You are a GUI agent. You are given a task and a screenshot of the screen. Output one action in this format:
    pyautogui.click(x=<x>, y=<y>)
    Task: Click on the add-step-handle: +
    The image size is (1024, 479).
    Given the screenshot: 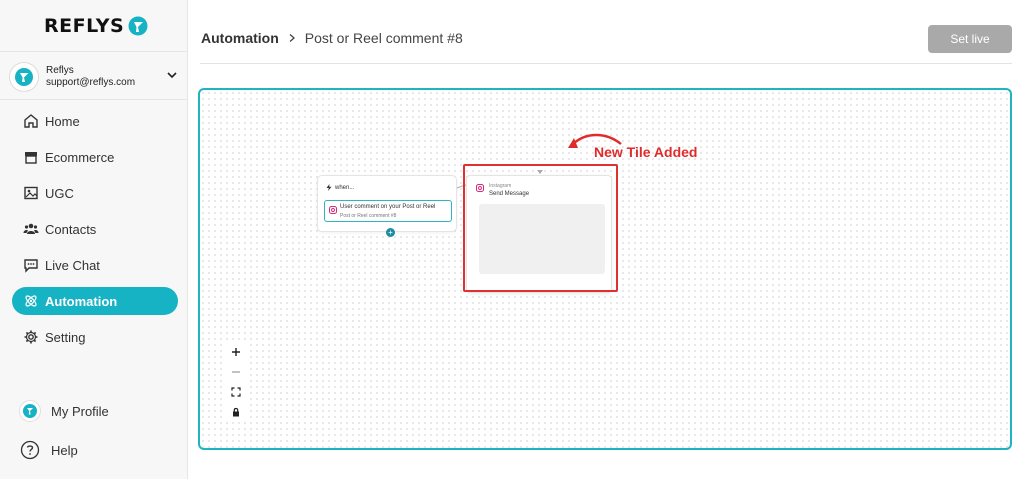 What is the action you would take?
    pyautogui.click(x=390, y=232)
    